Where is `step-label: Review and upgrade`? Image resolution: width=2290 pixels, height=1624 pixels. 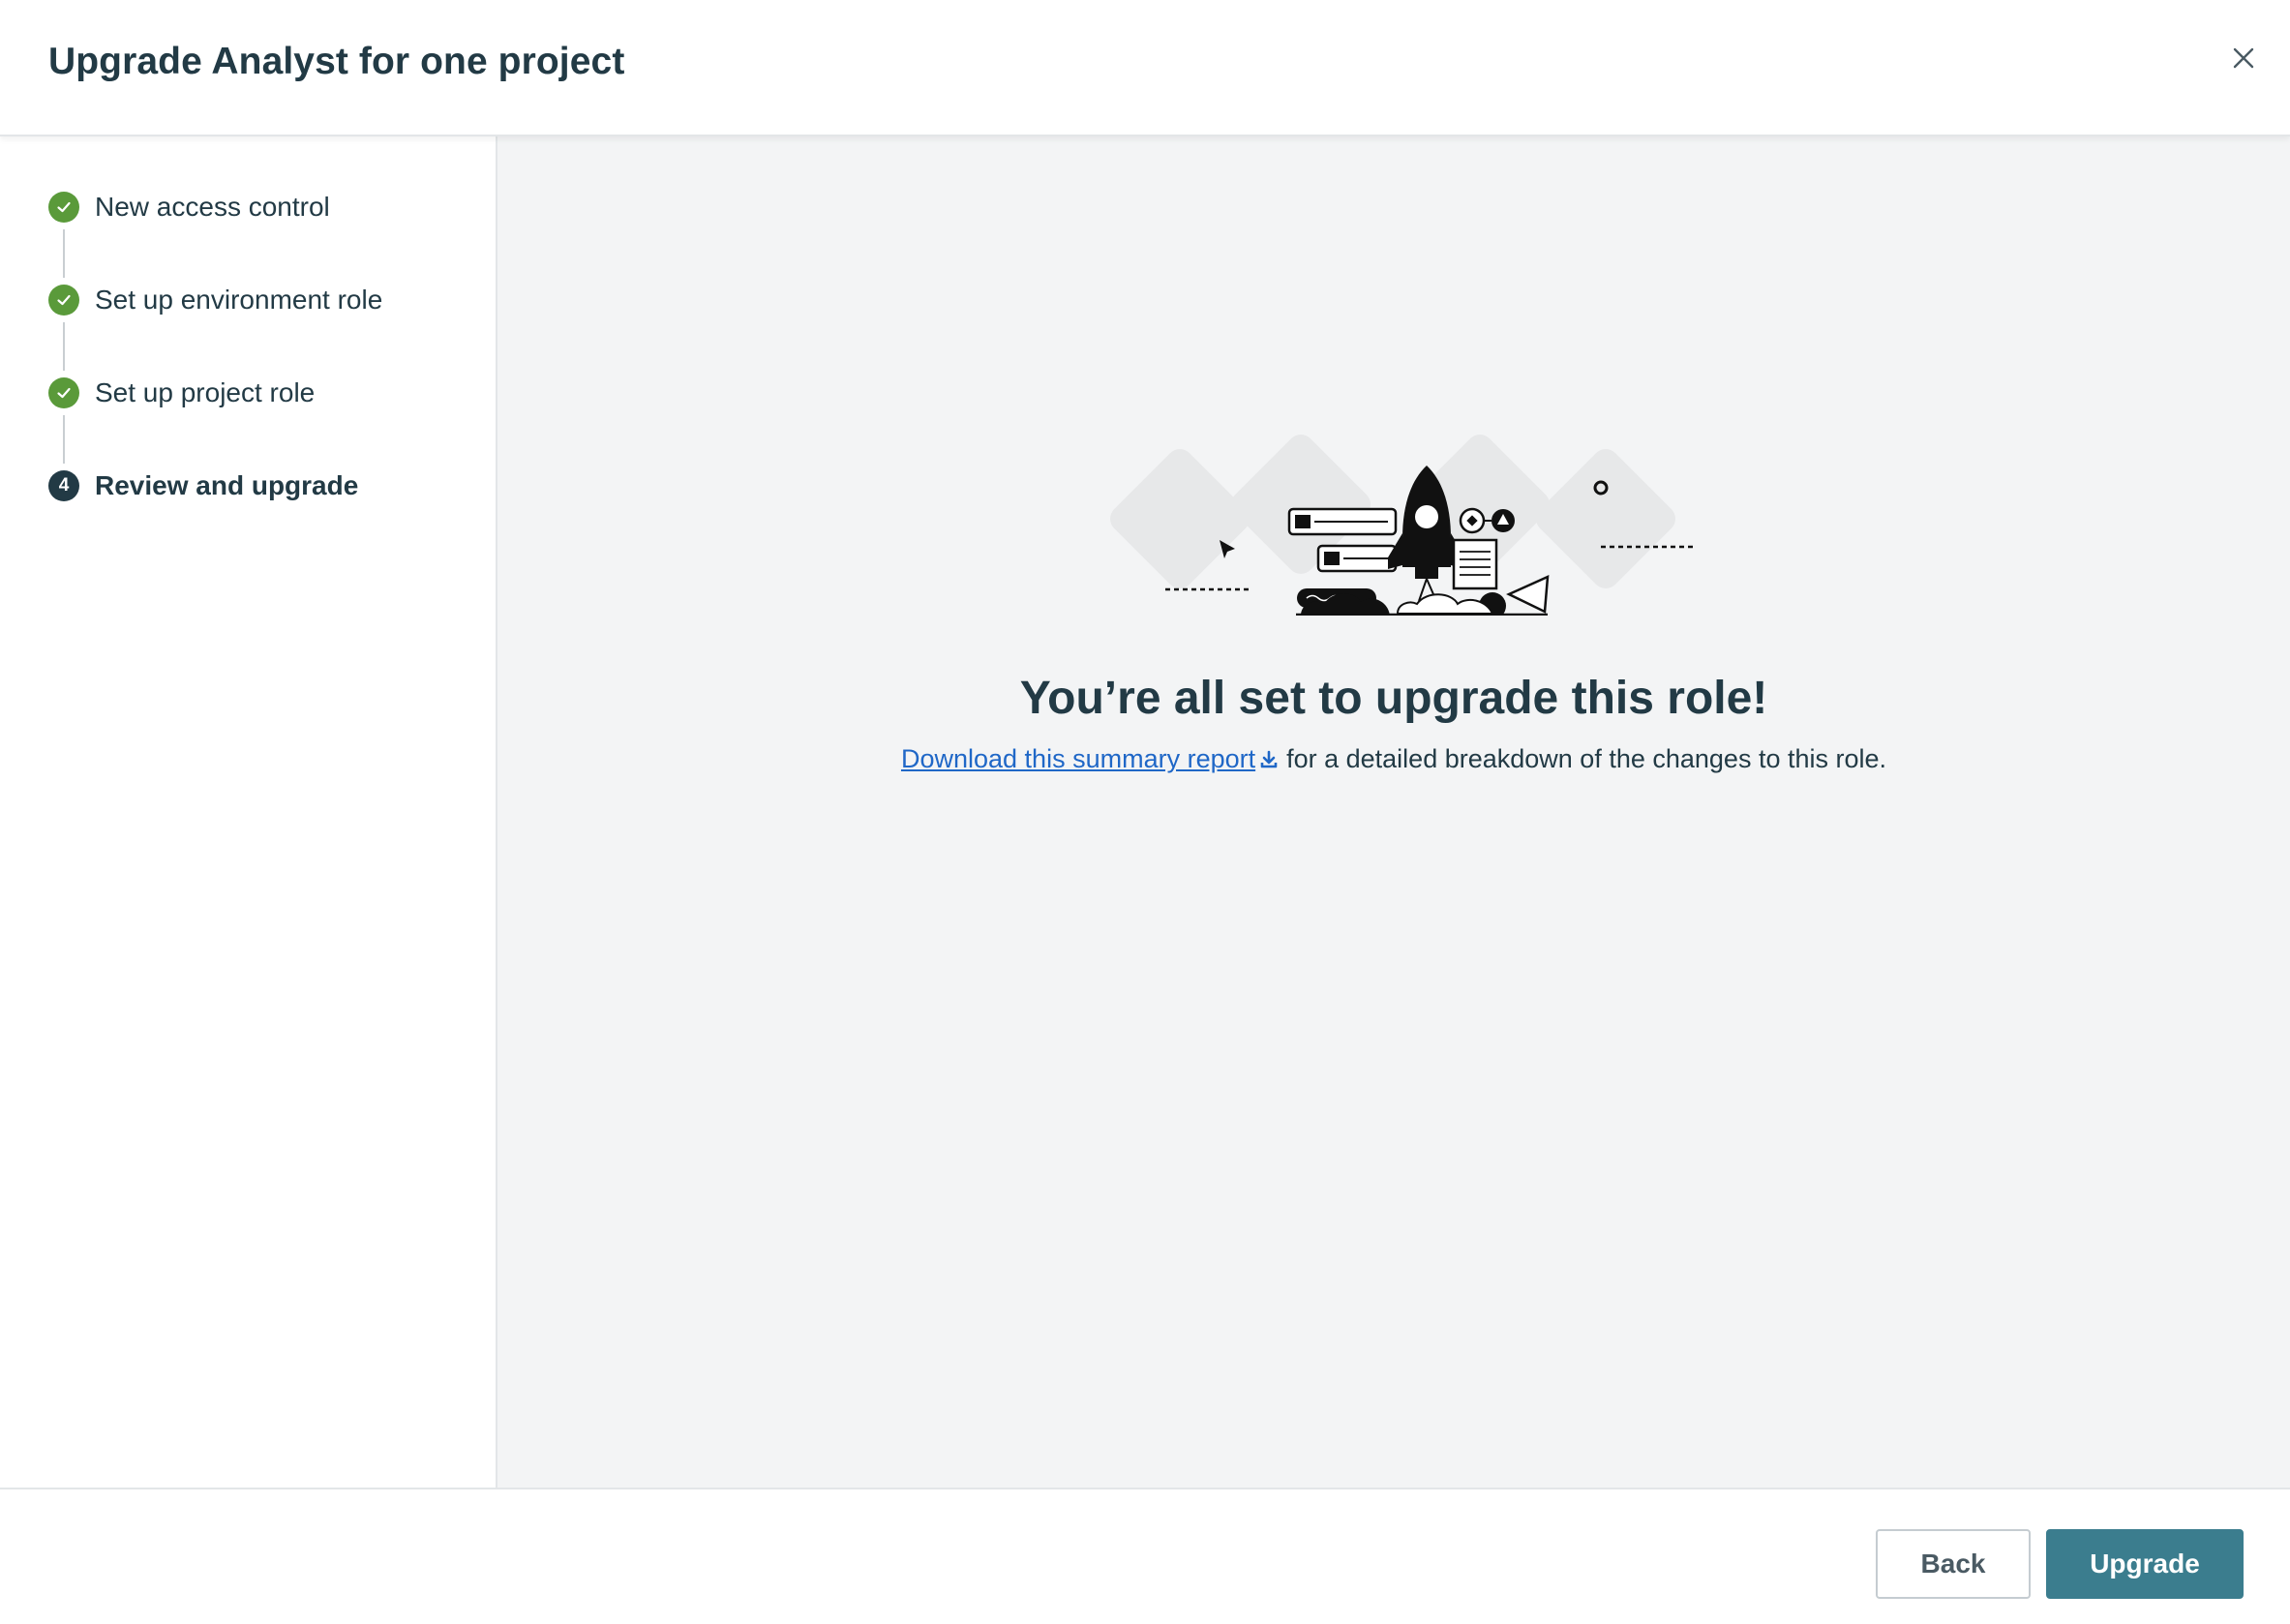 step-label: Review and upgrade is located at coordinates (227, 485).